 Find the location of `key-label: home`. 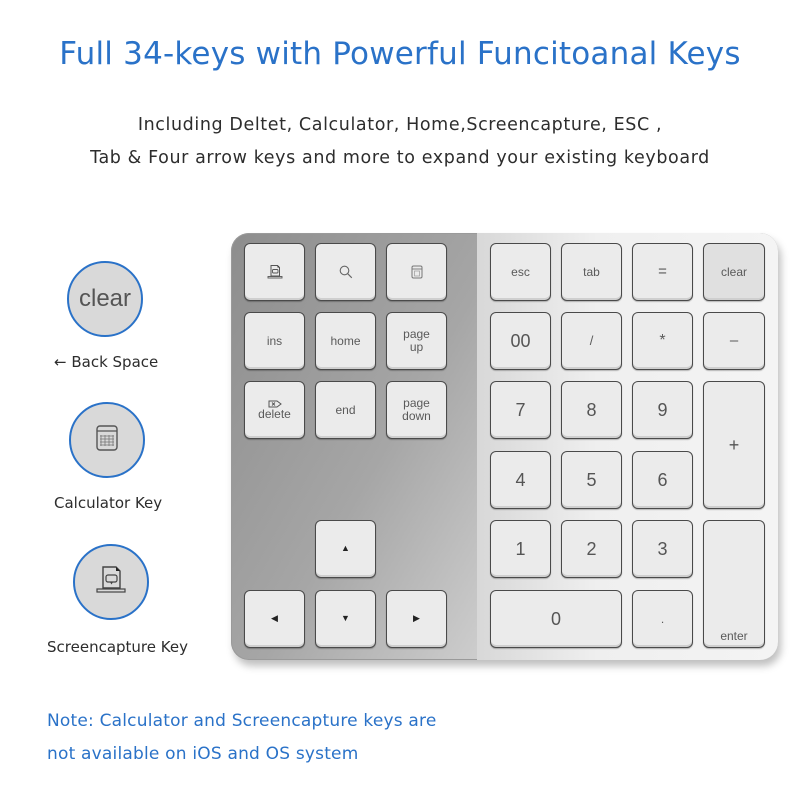

key-label: home is located at coordinates (345, 340).